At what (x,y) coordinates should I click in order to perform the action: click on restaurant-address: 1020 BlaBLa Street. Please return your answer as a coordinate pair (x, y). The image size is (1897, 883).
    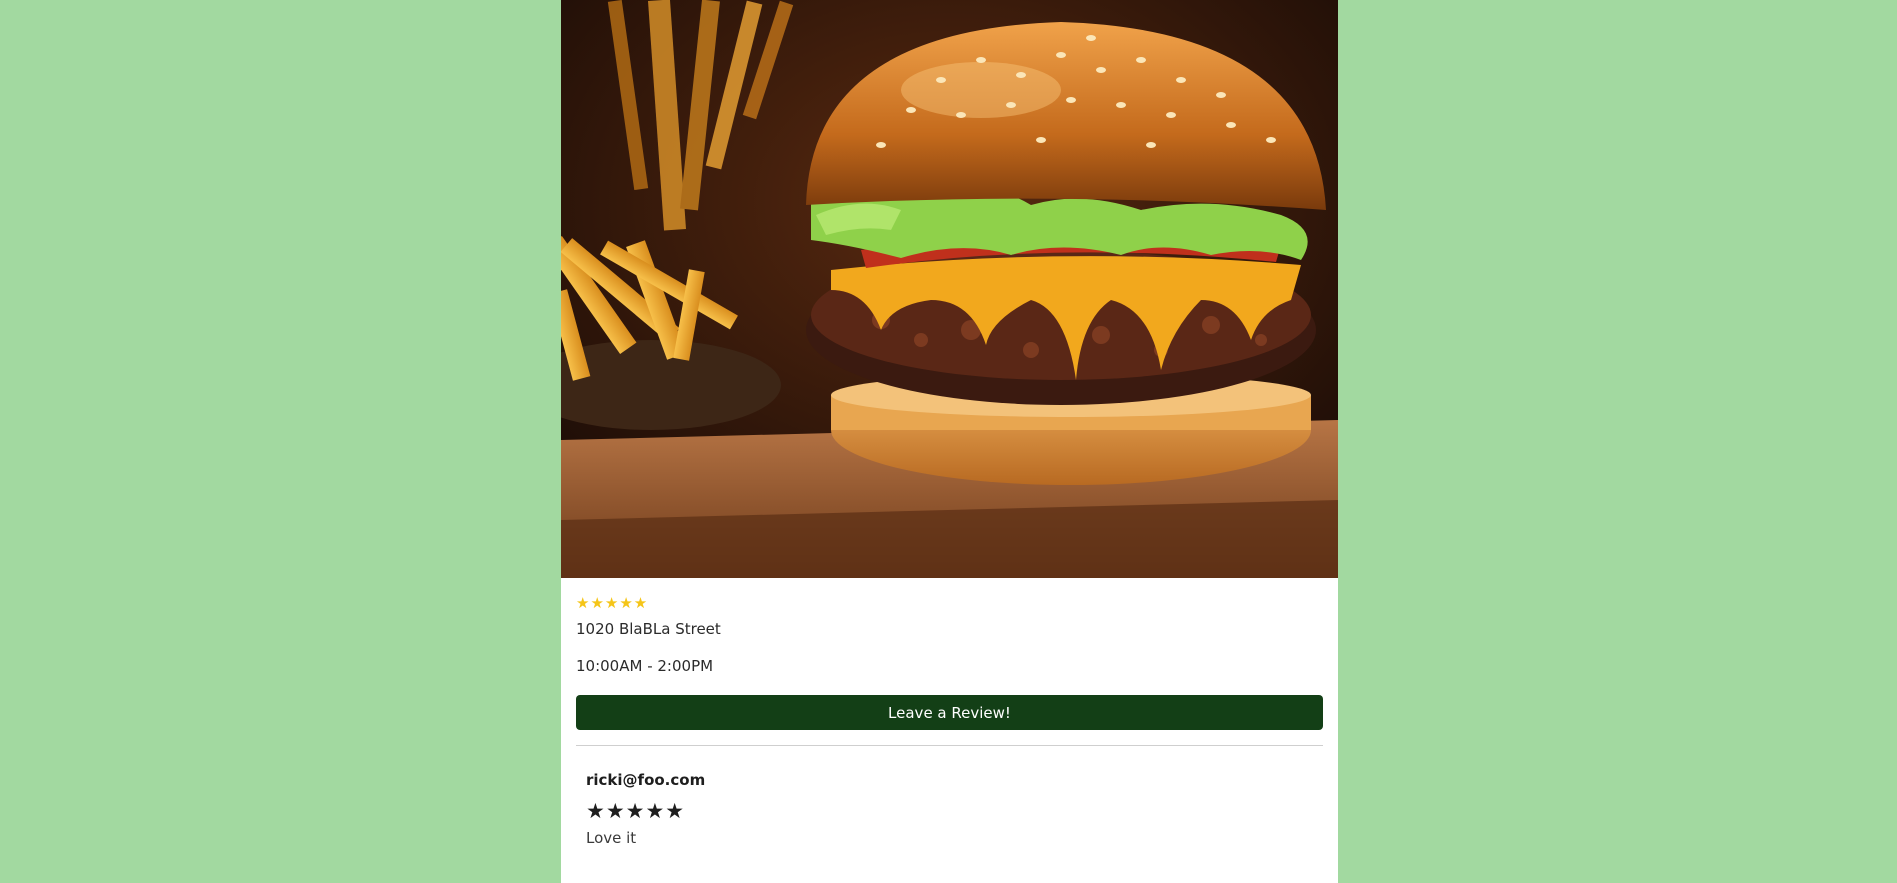
    Looking at the image, I should click on (648, 629).